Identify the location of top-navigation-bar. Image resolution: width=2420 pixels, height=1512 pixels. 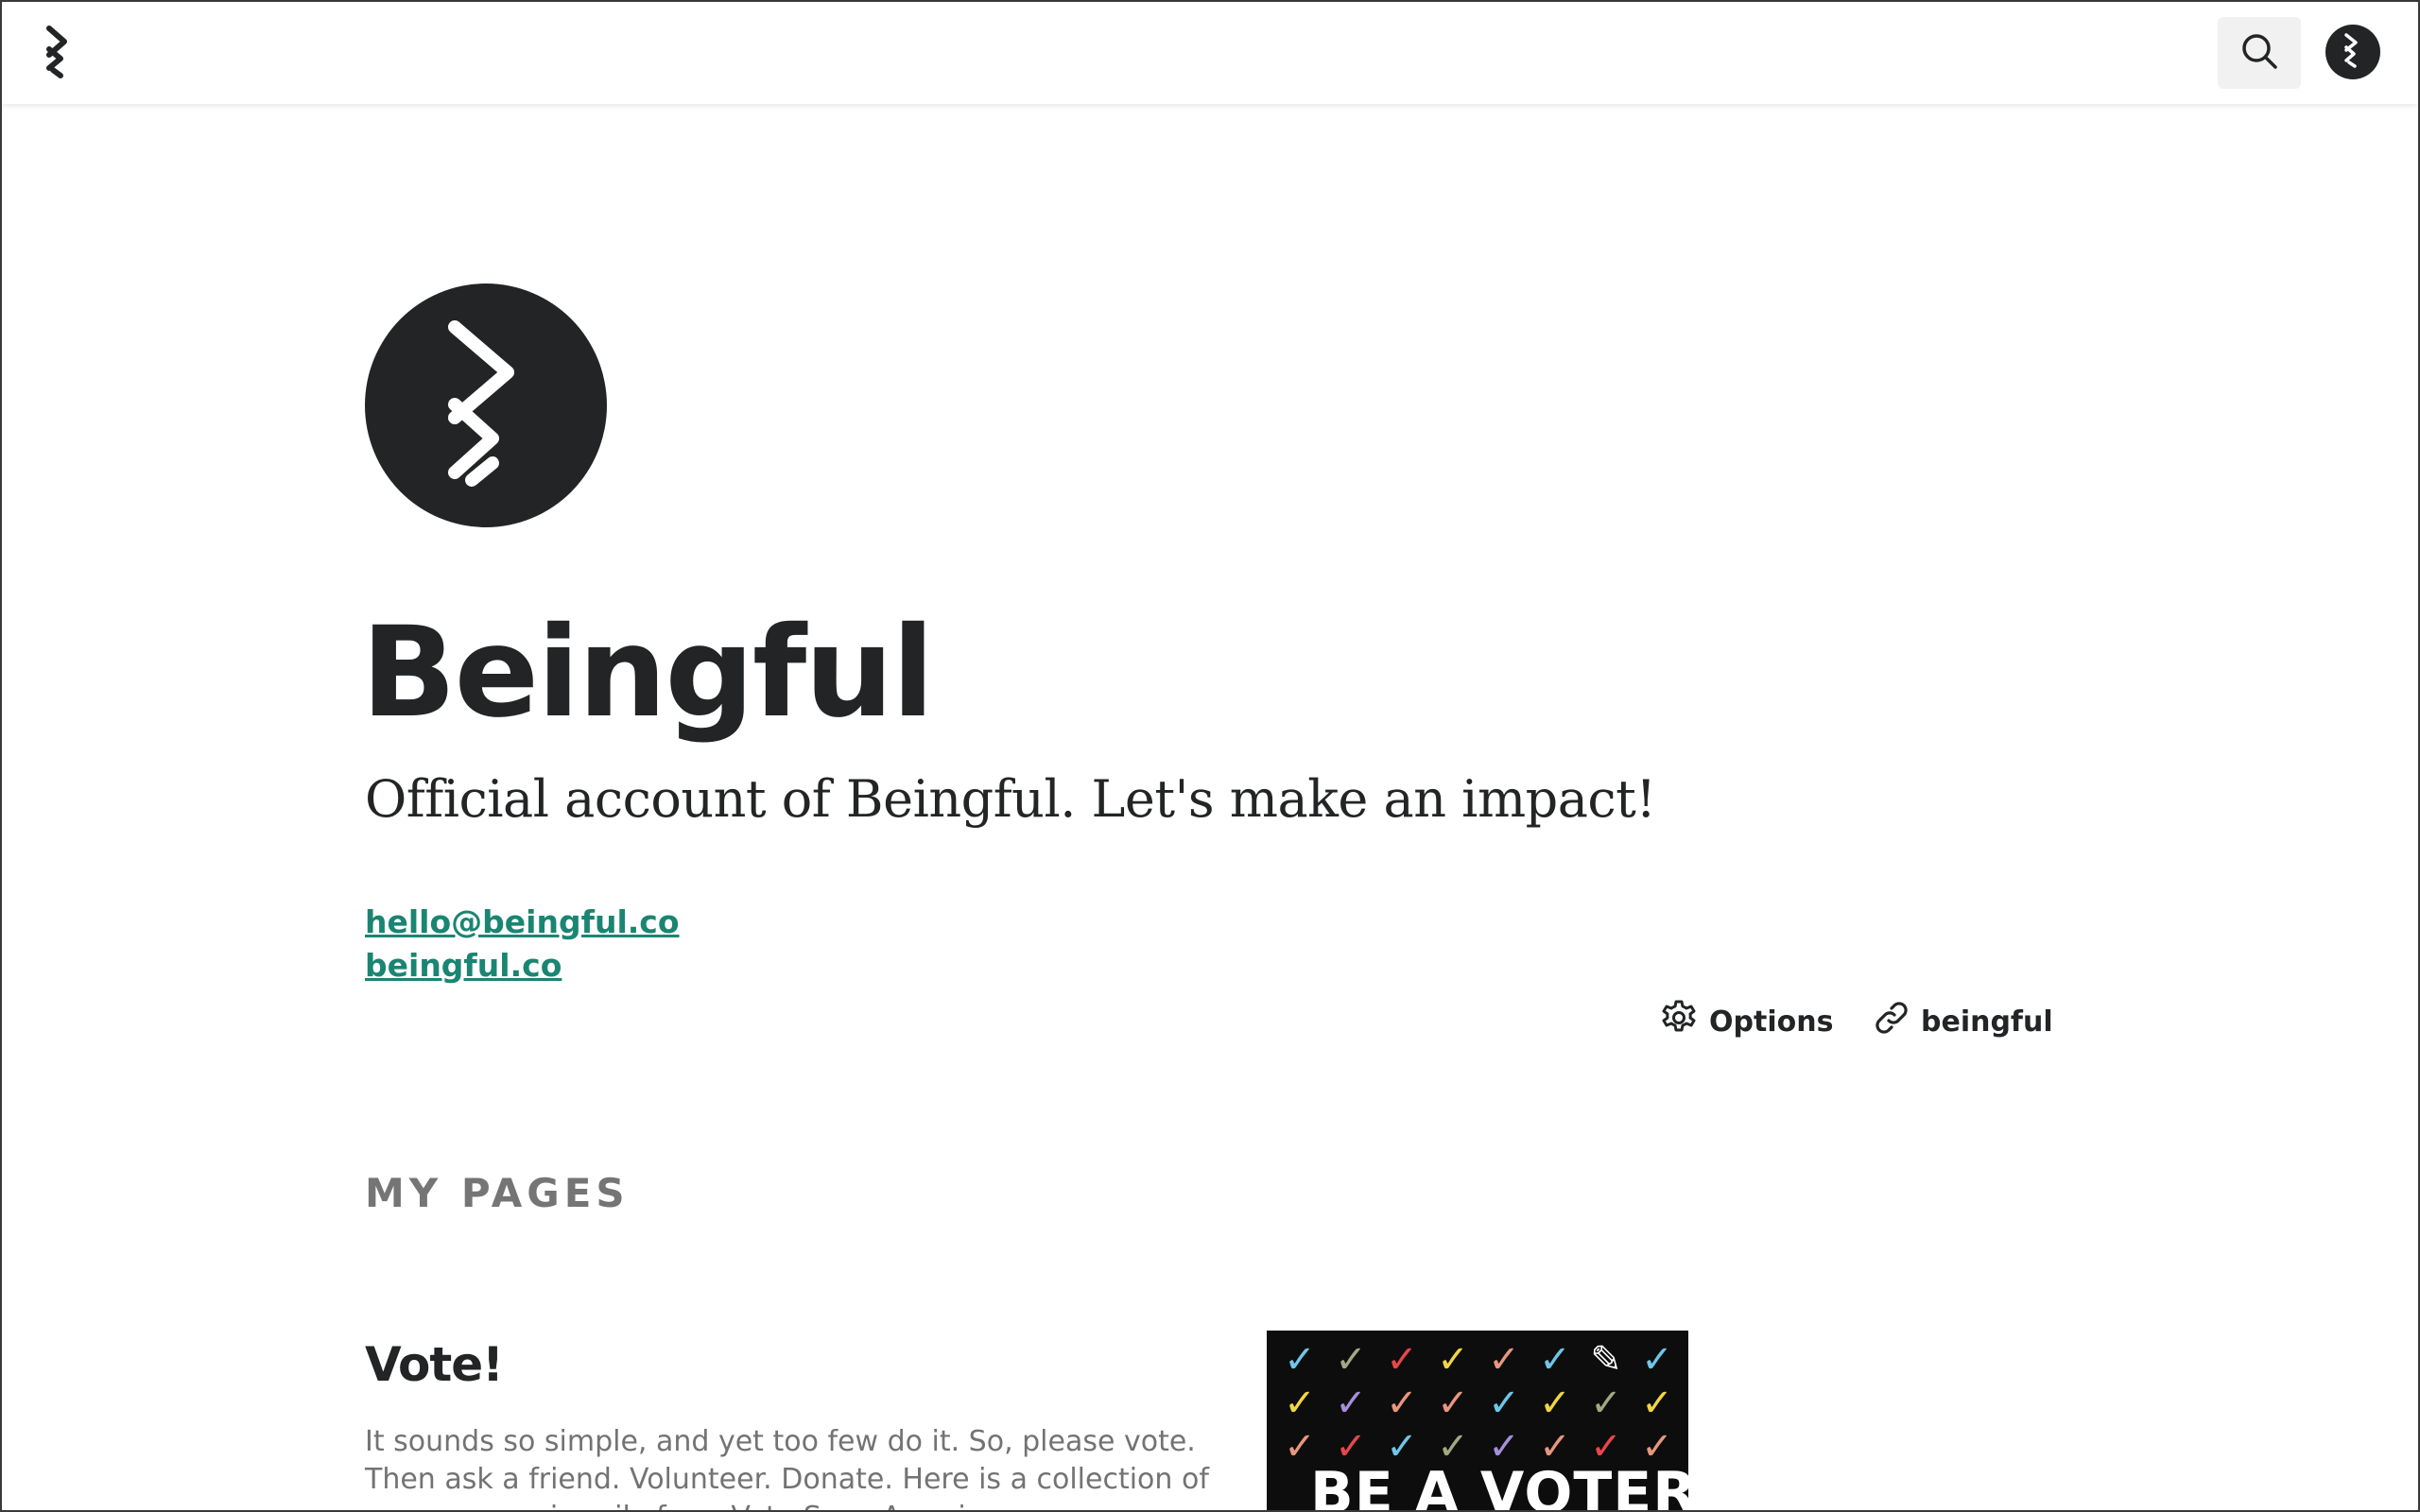
(1210, 53).